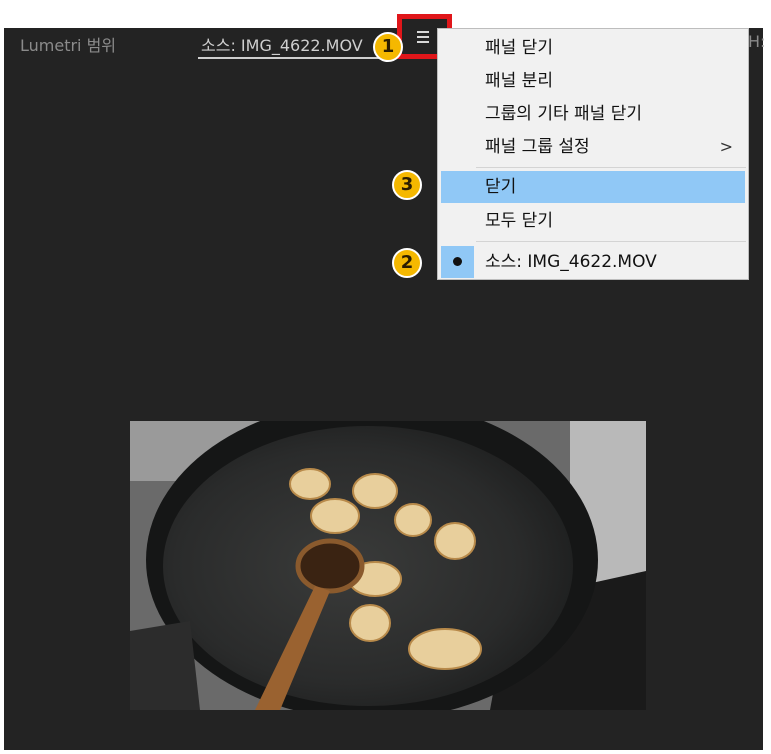 The height and width of the screenshot is (754, 771). I want to click on menu-item-label: 소스: IMG_4622.MOV, so click(571, 262).